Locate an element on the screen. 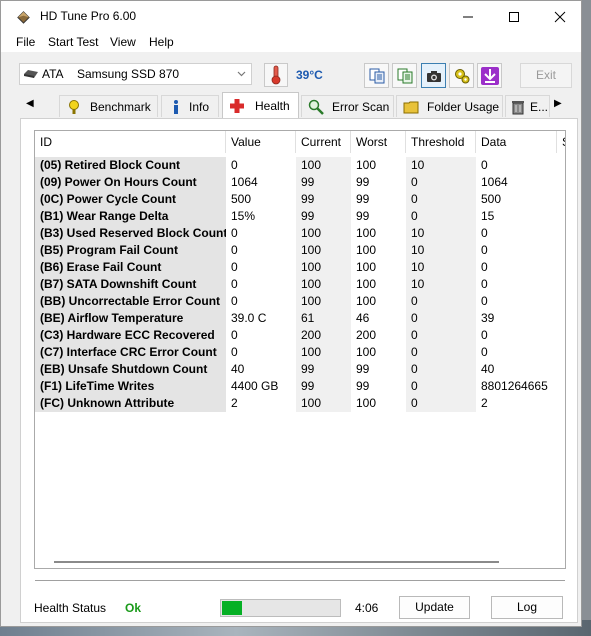  tab-info: Info is located at coordinates (190, 106).